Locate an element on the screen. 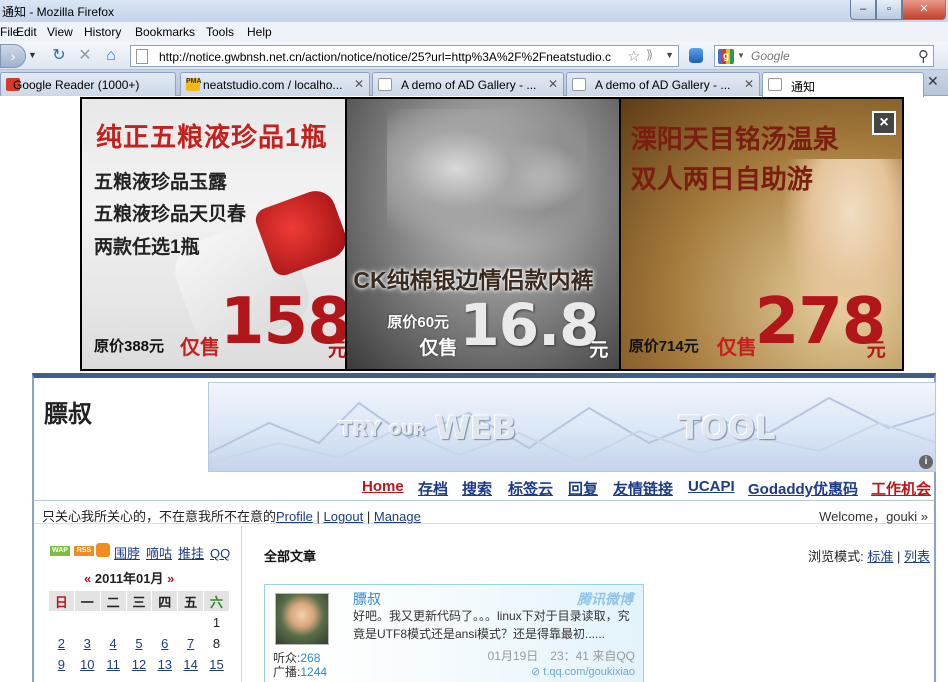  menu-help: Help is located at coordinates (259, 32).